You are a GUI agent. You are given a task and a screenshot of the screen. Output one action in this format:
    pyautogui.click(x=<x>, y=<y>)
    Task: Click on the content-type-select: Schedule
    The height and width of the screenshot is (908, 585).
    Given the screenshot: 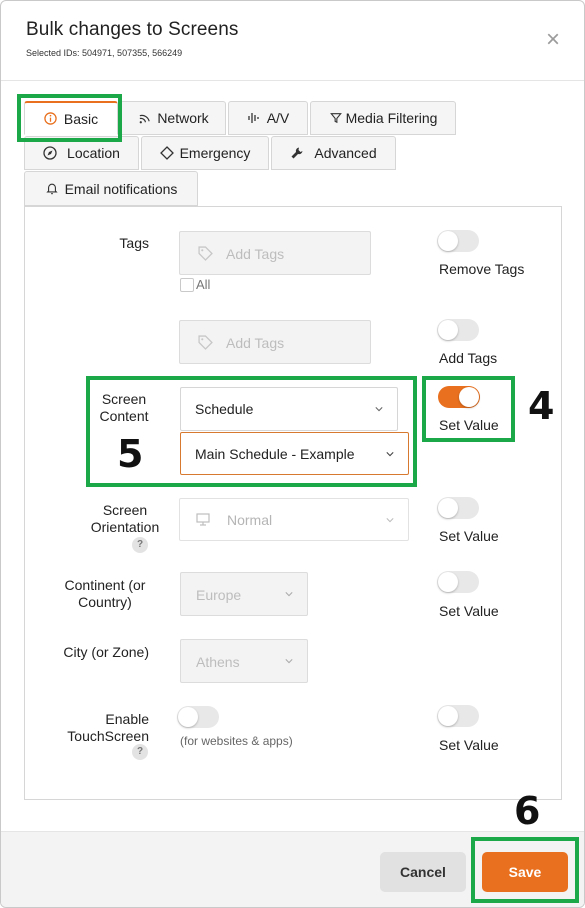 What is the action you would take?
    pyautogui.click(x=289, y=409)
    